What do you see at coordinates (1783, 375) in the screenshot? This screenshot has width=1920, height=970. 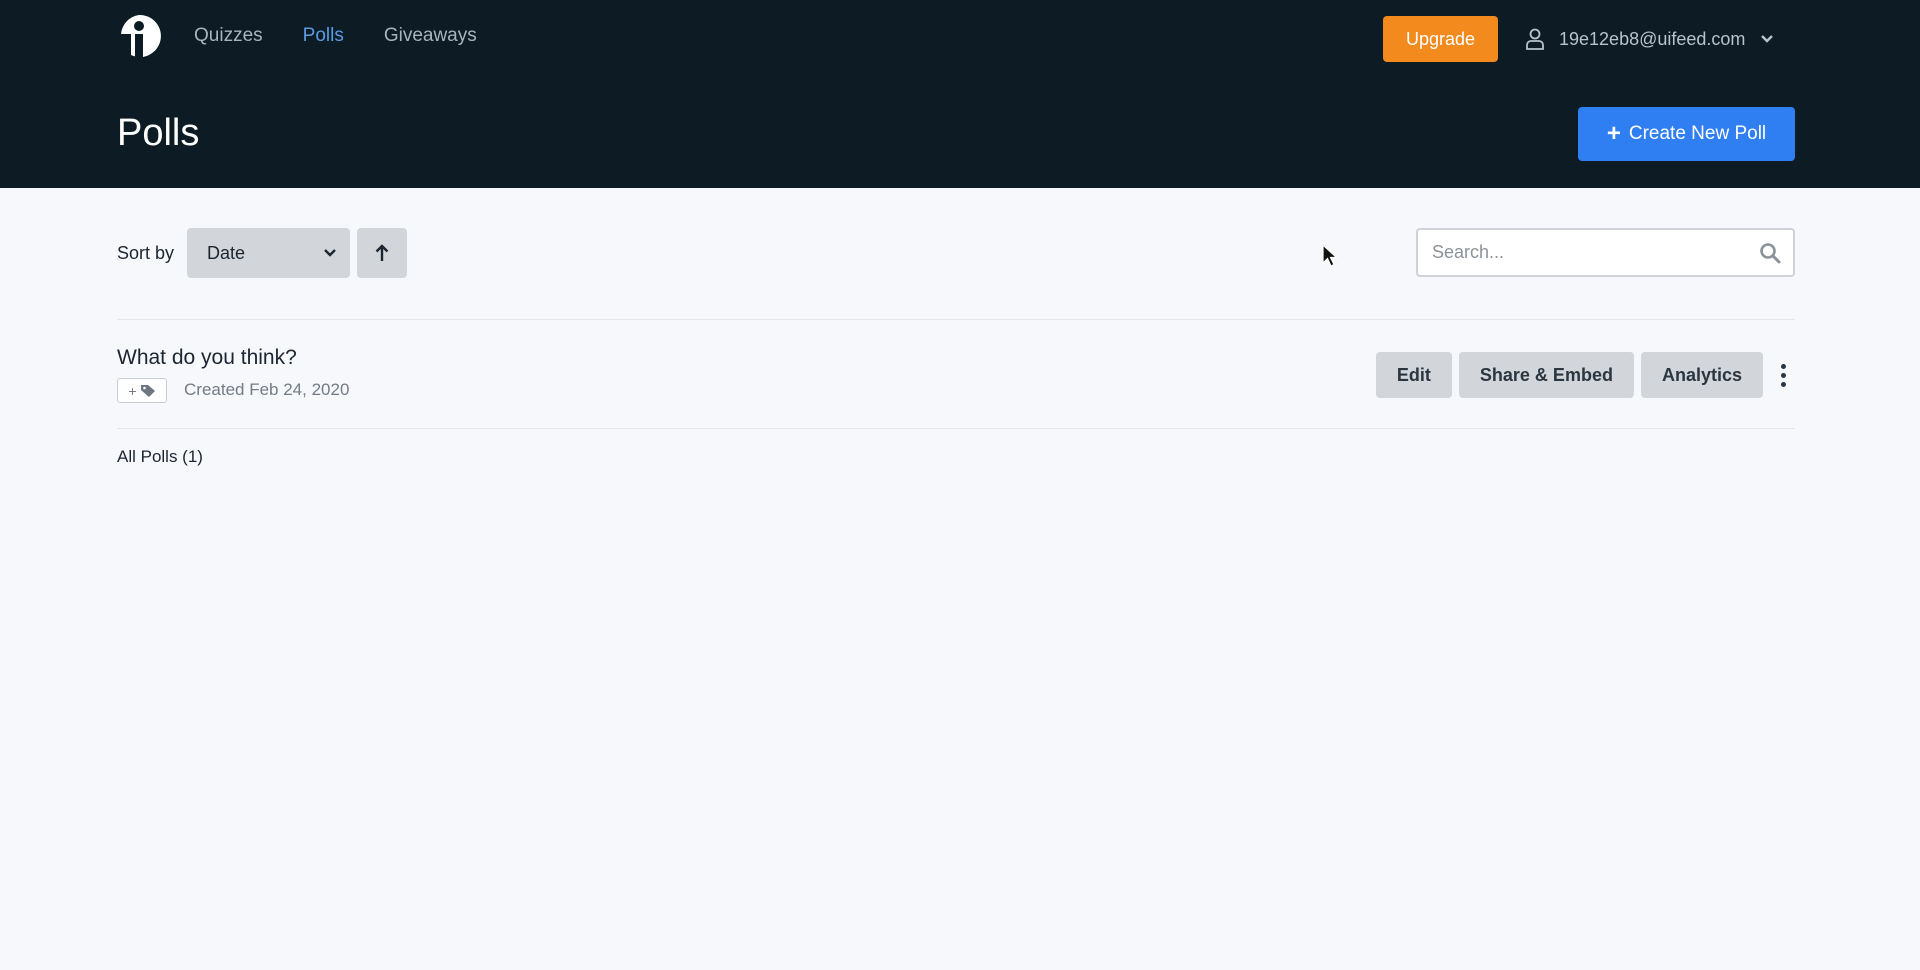 I see `more-options-icon` at bounding box center [1783, 375].